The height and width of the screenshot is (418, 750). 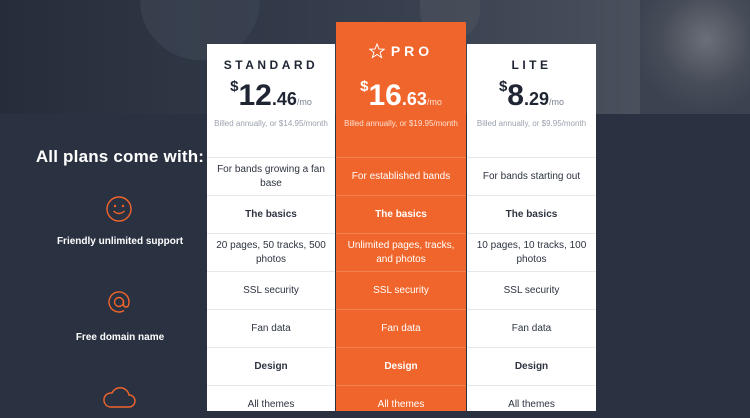 I want to click on plan-name: PRO, so click(x=401, y=52).